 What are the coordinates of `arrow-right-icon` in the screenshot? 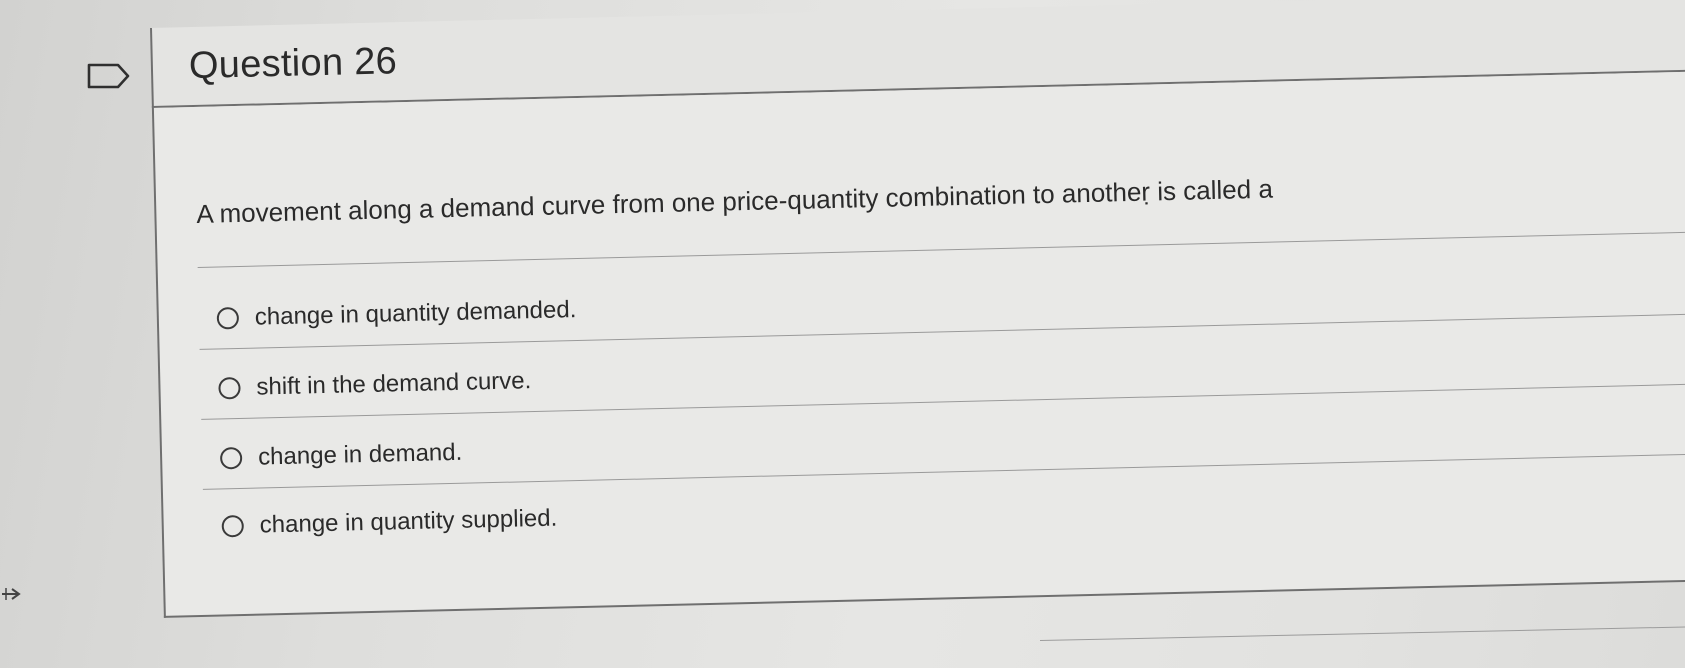 It's located at (11, 594).